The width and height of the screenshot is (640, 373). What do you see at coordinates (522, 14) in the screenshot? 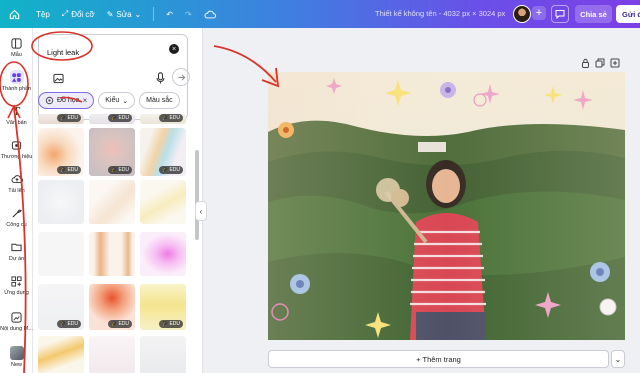
I see `avatar` at bounding box center [522, 14].